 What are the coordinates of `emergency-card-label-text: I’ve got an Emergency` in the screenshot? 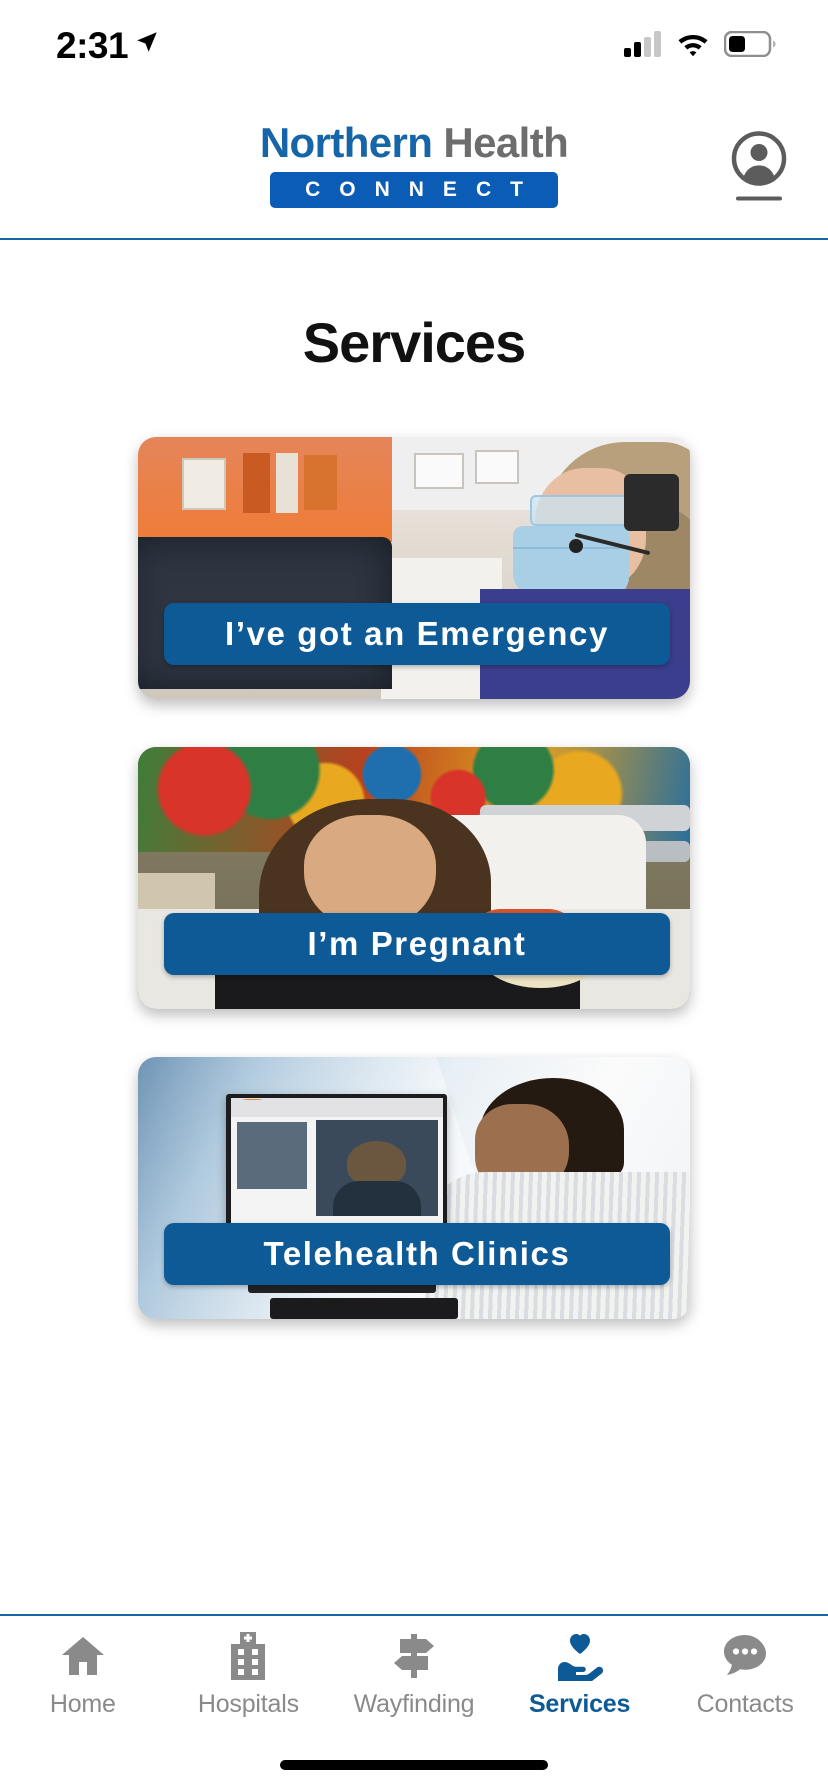 It's located at (417, 633).